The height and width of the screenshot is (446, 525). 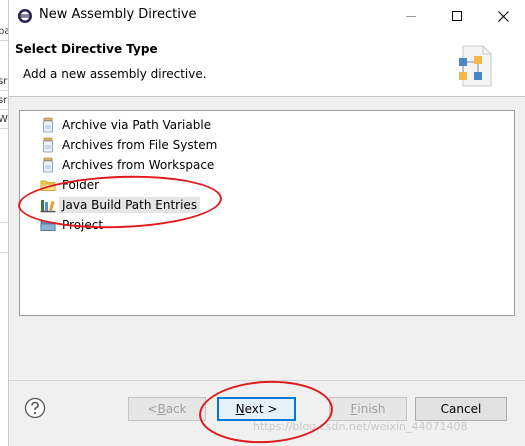 I want to click on eclipse-app-icon, so click(x=25, y=16).